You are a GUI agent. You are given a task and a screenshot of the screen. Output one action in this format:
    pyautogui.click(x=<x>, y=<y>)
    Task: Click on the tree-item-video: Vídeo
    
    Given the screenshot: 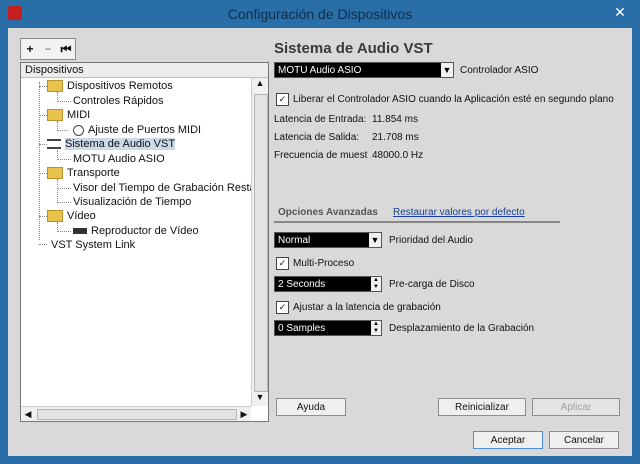 What is the action you would take?
    pyautogui.click(x=71, y=216)
    